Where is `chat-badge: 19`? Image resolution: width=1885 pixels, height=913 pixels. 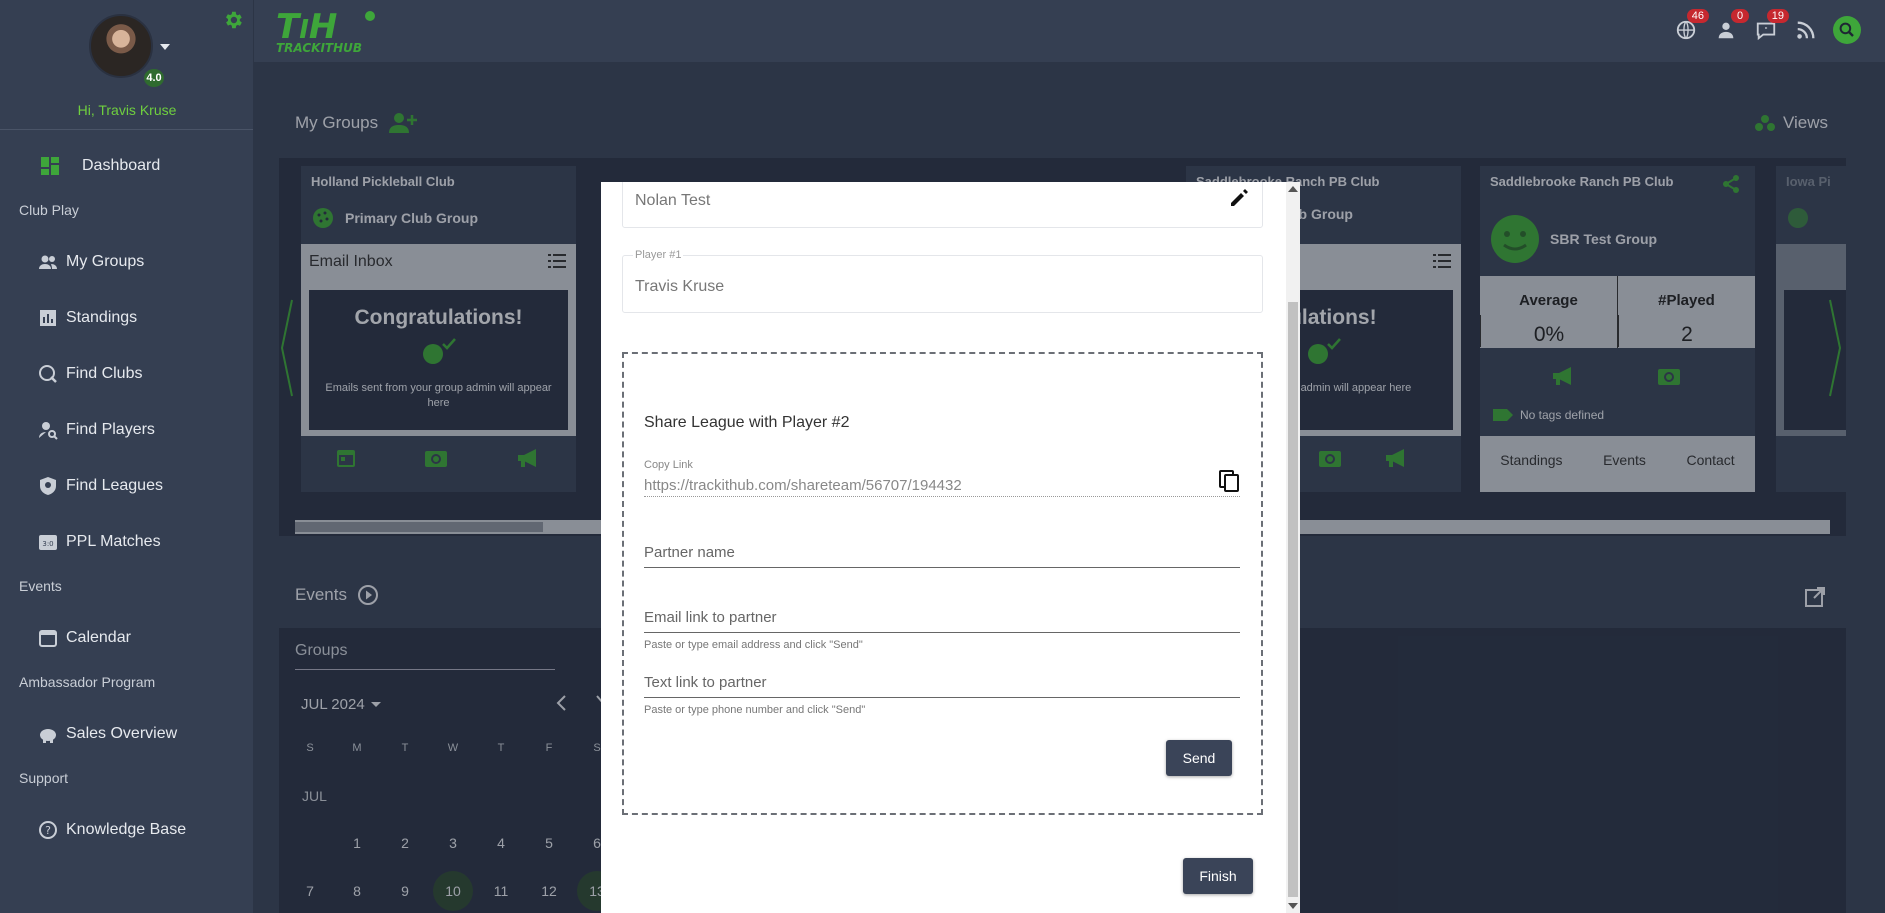
chat-badge: 19 is located at coordinates (1777, 16).